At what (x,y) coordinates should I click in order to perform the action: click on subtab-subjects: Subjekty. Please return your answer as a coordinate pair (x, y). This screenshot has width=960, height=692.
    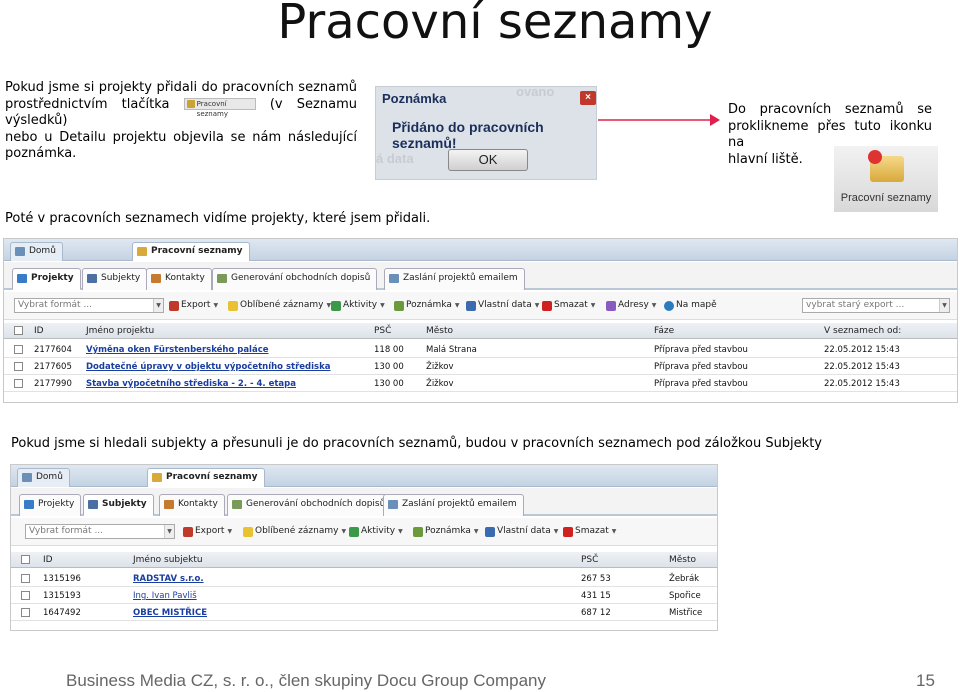
    Looking at the image, I should click on (115, 279).